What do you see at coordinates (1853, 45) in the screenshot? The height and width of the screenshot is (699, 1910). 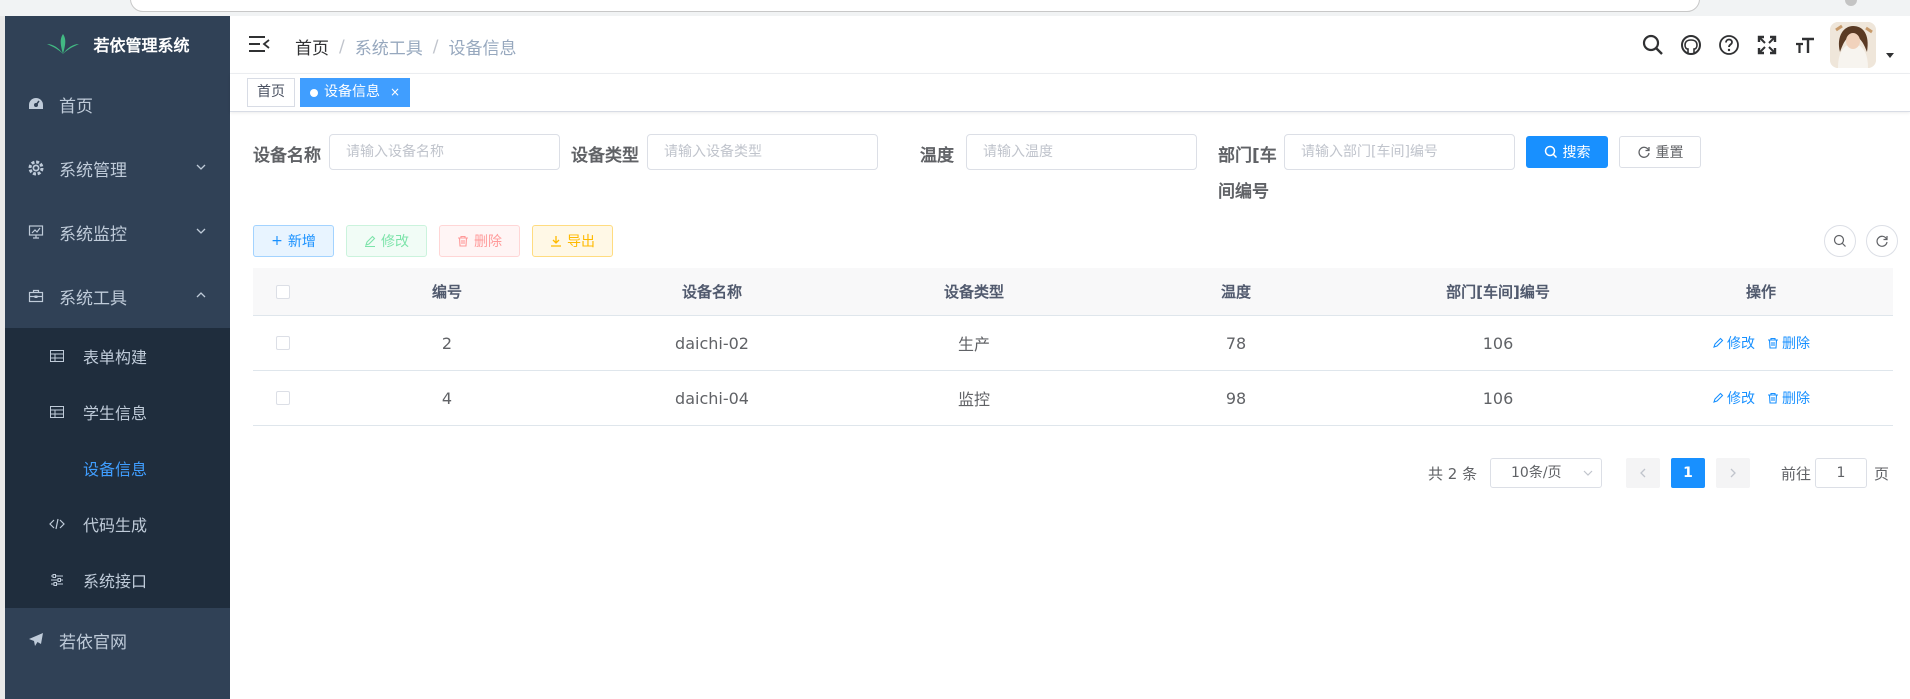 I see `avatar` at bounding box center [1853, 45].